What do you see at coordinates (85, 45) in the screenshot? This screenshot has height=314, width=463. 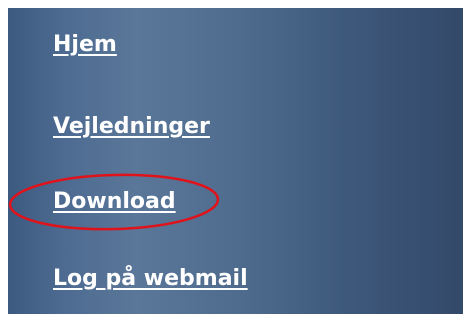 I see `nav-link-hjem: Hjem` at bounding box center [85, 45].